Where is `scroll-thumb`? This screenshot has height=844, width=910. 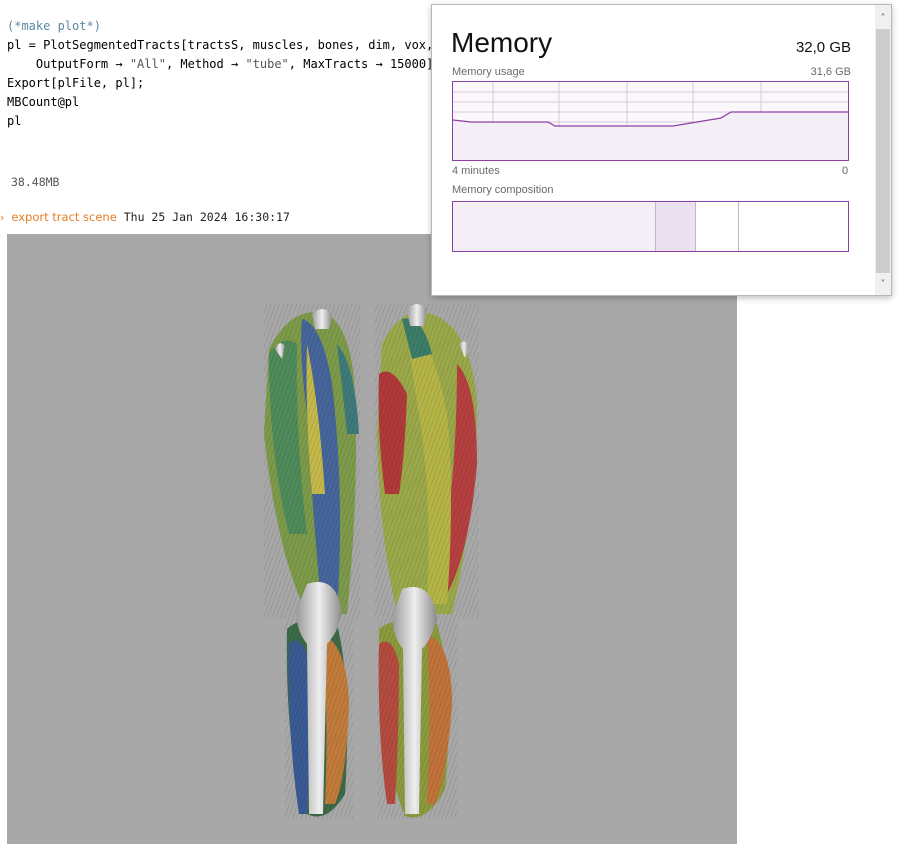 scroll-thumb is located at coordinates (883, 151).